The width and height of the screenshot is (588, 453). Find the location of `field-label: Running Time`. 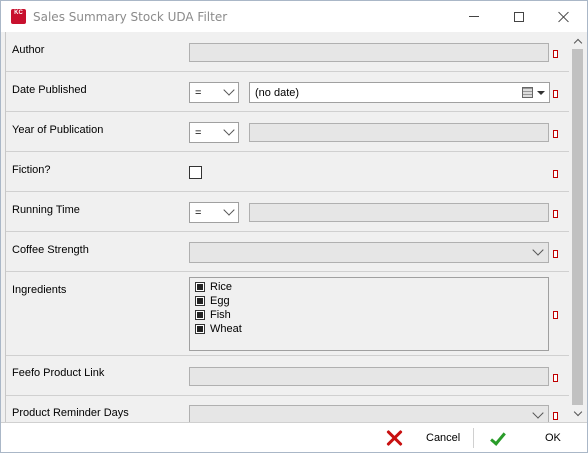

field-label: Running Time is located at coordinates (46, 210).